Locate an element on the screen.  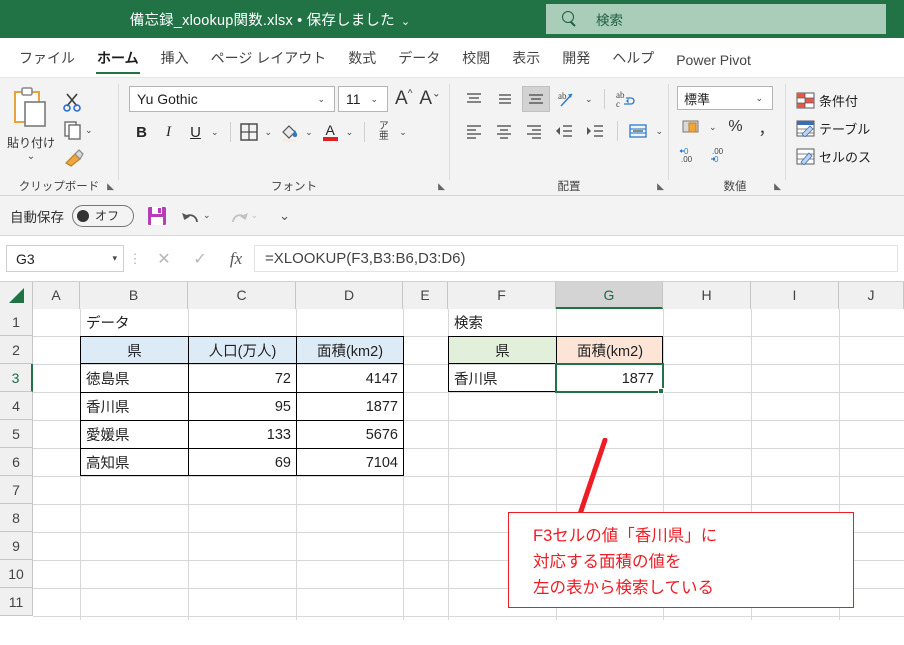
undo-chevron-icon: ⌄ is located at coordinates (207, 215).